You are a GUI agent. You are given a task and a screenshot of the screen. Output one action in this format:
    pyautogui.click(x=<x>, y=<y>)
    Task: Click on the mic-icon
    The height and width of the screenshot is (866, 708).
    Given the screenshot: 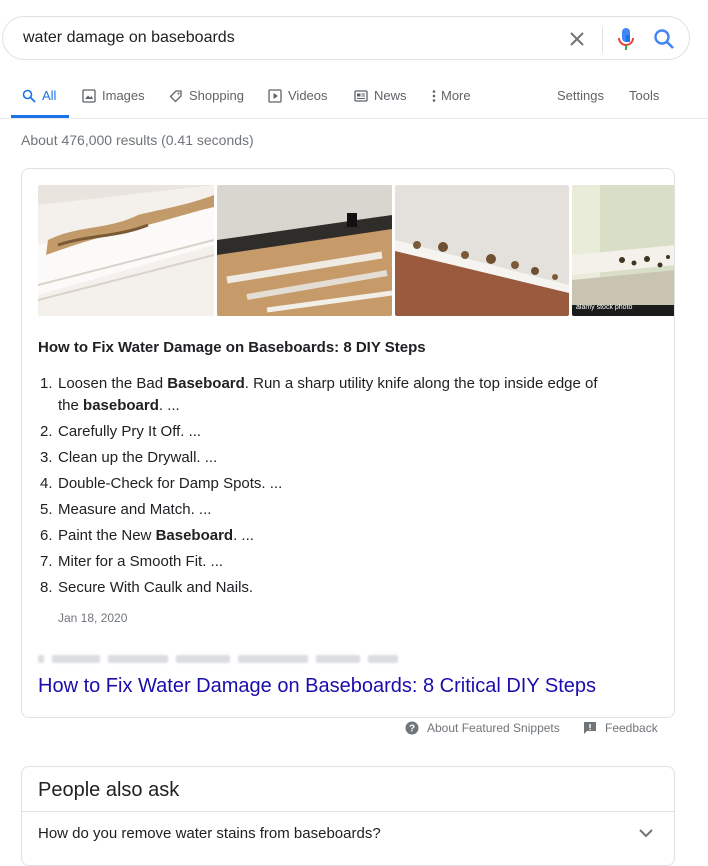 What is the action you would take?
    pyautogui.click(x=626, y=39)
    